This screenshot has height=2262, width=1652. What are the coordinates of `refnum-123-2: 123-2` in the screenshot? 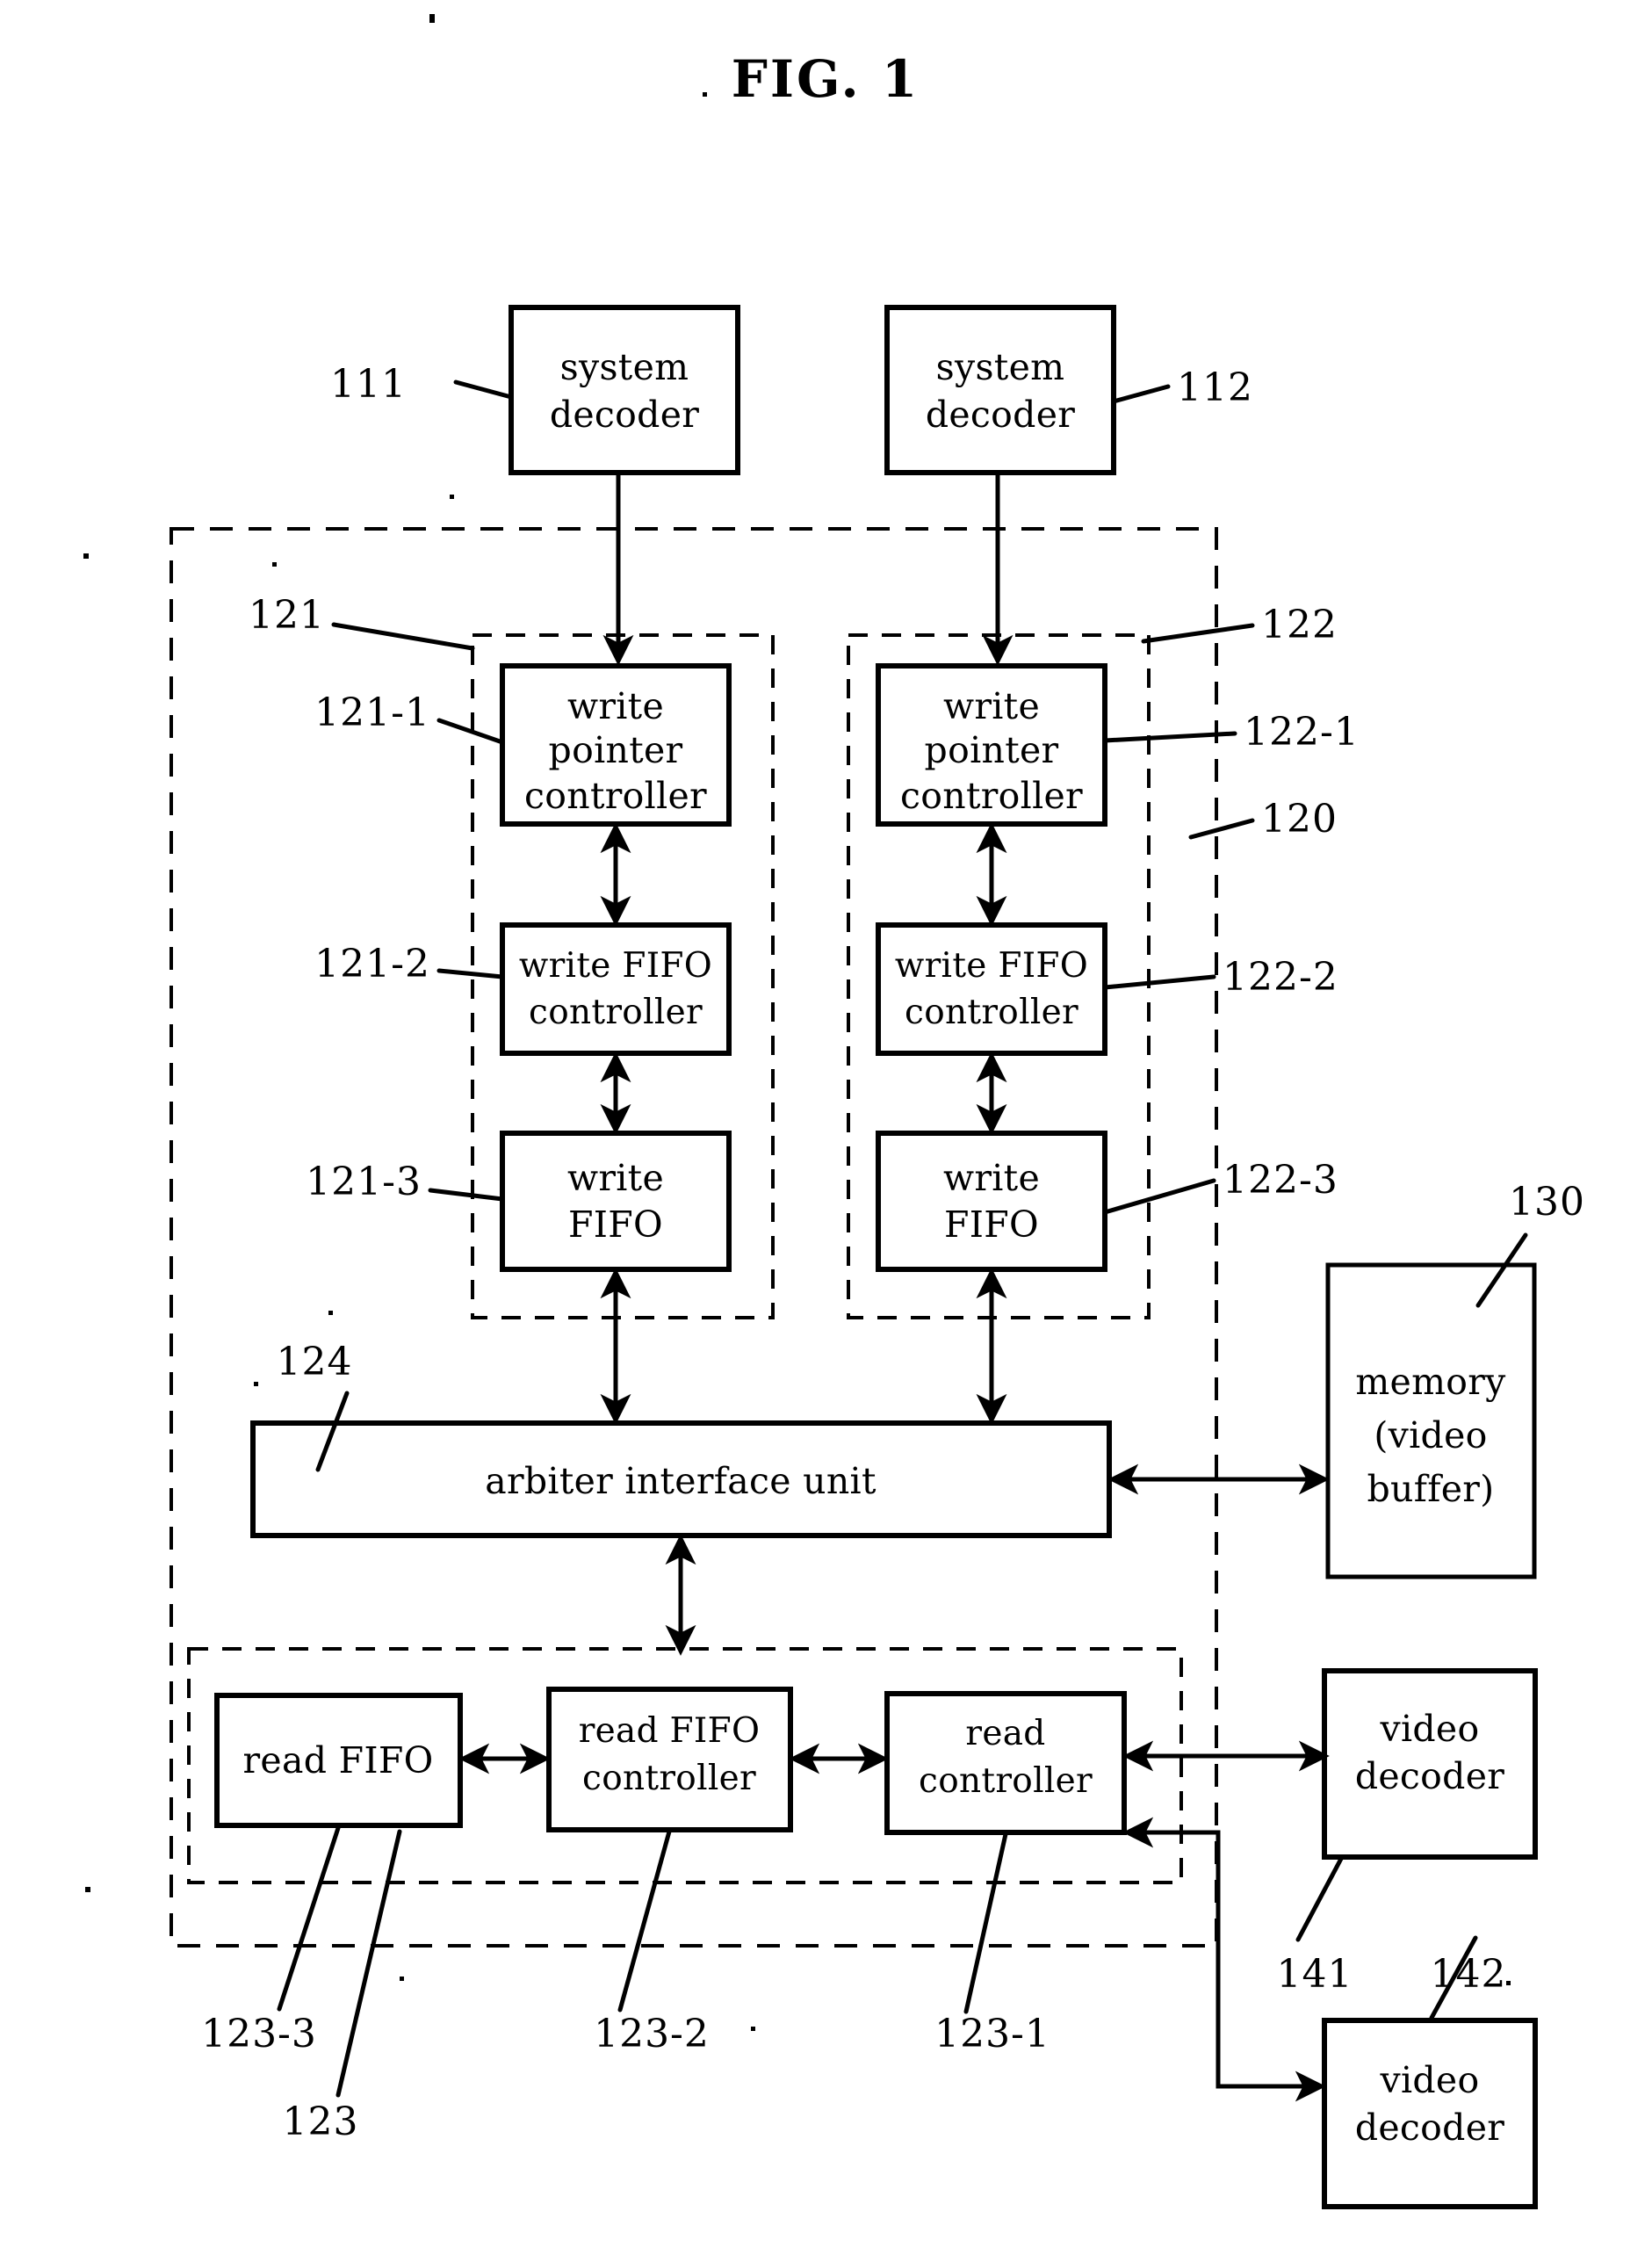 It's located at (652, 2034).